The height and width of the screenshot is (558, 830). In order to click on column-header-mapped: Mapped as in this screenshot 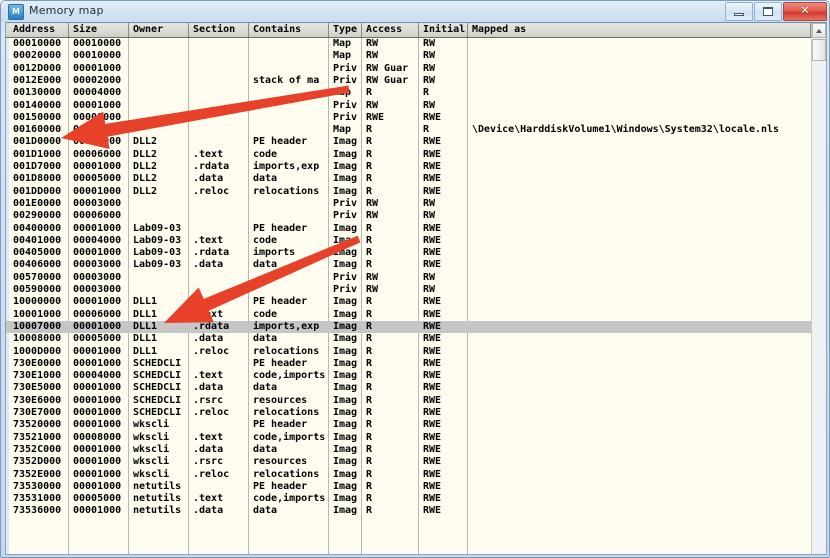, I will do `click(639, 30)`.